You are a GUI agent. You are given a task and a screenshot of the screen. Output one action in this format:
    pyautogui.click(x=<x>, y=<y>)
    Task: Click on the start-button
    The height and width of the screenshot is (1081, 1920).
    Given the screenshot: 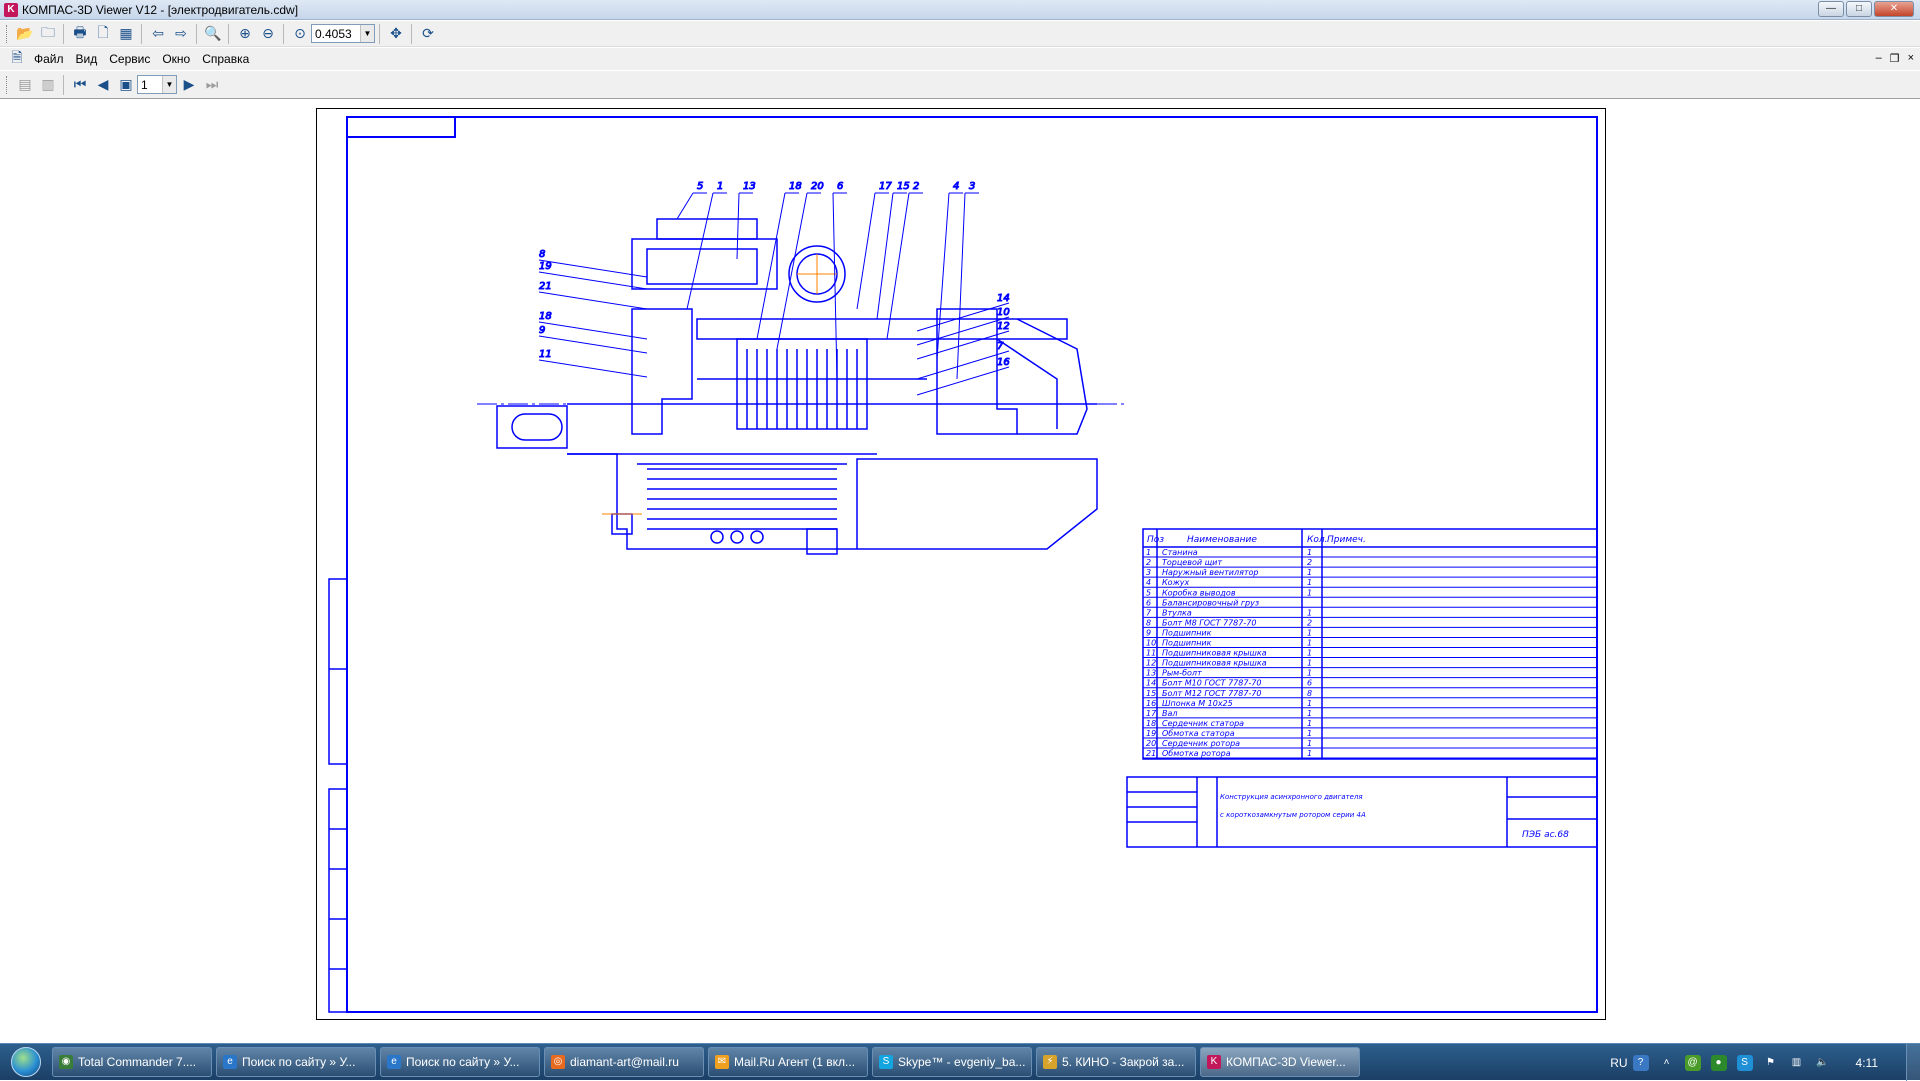 What is the action you would take?
    pyautogui.click(x=26, y=1062)
    